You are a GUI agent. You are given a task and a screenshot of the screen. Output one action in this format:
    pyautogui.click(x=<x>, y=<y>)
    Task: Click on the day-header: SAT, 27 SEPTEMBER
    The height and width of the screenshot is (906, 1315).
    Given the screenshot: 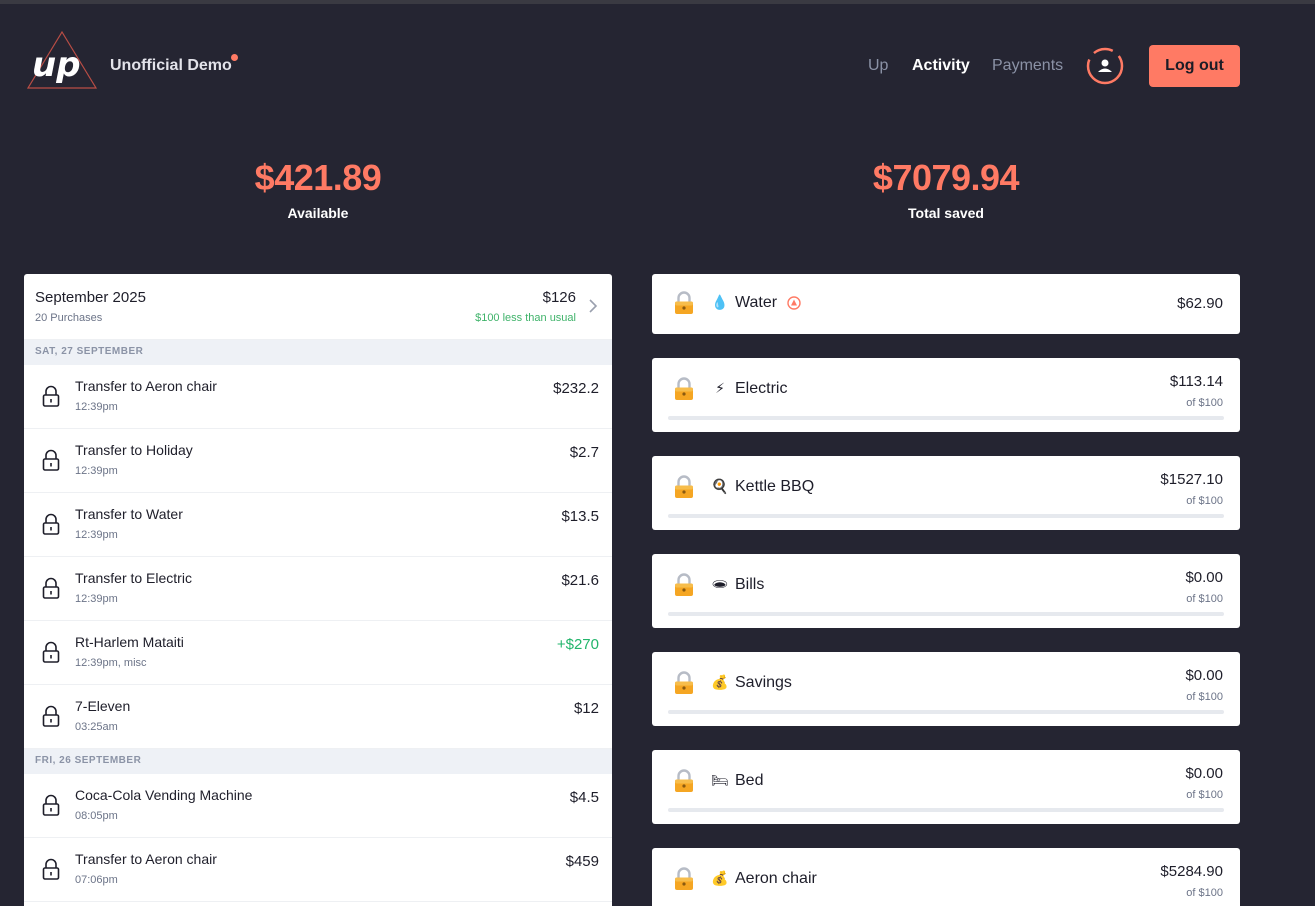 What is the action you would take?
    pyautogui.click(x=318, y=352)
    